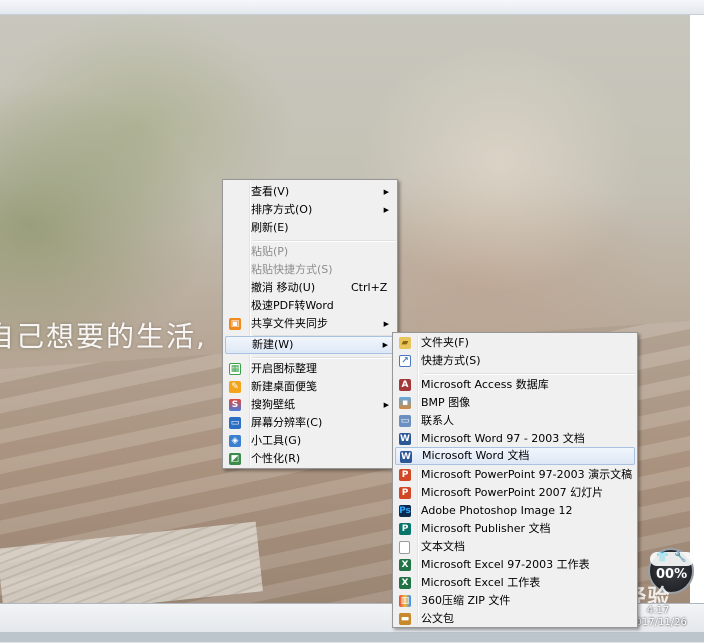  I want to click on menu-item-label: 查看(V), so click(270, 191).